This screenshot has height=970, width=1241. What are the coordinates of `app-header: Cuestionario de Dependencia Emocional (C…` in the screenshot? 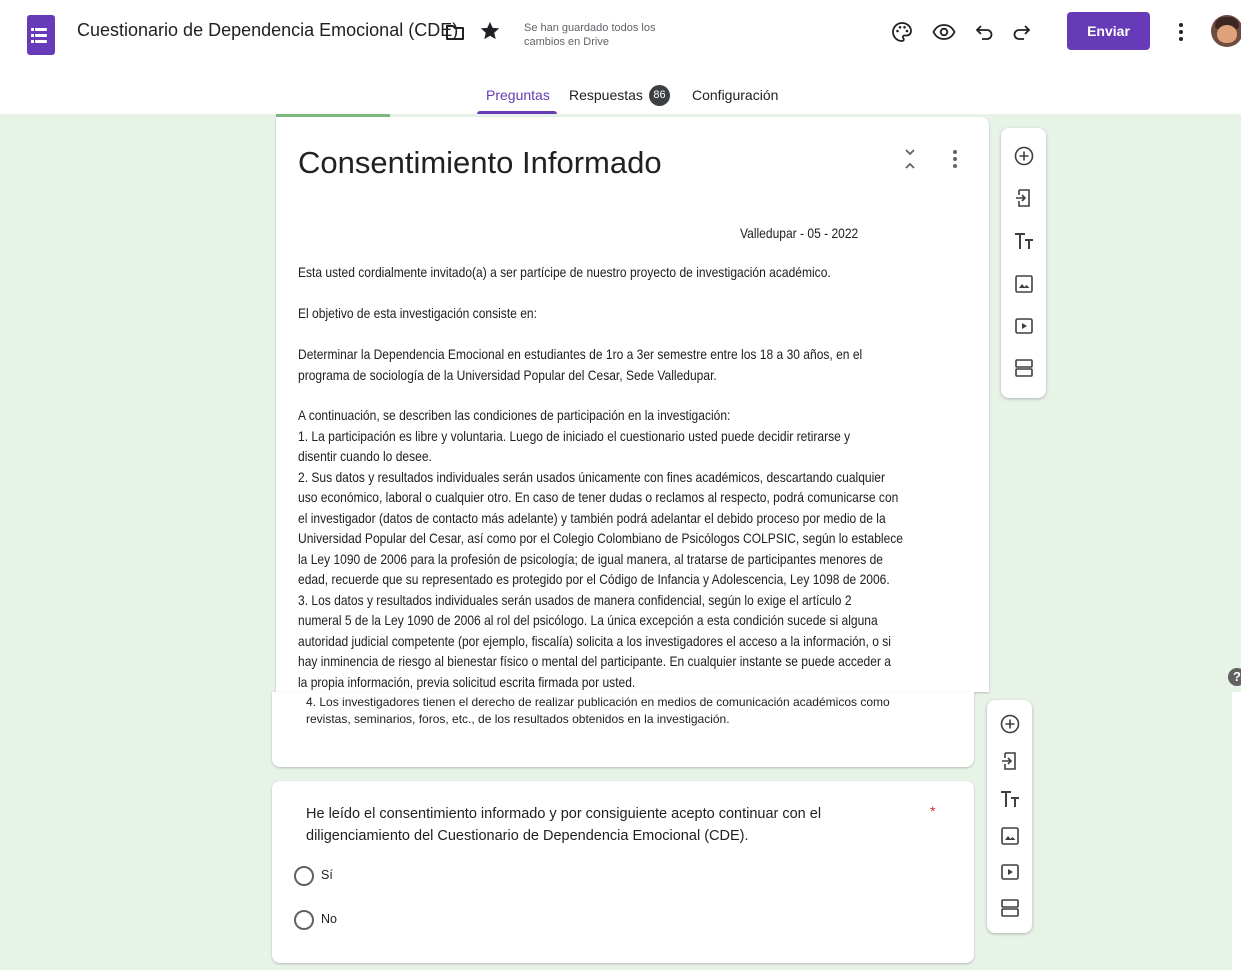 It's located at (620, 33).